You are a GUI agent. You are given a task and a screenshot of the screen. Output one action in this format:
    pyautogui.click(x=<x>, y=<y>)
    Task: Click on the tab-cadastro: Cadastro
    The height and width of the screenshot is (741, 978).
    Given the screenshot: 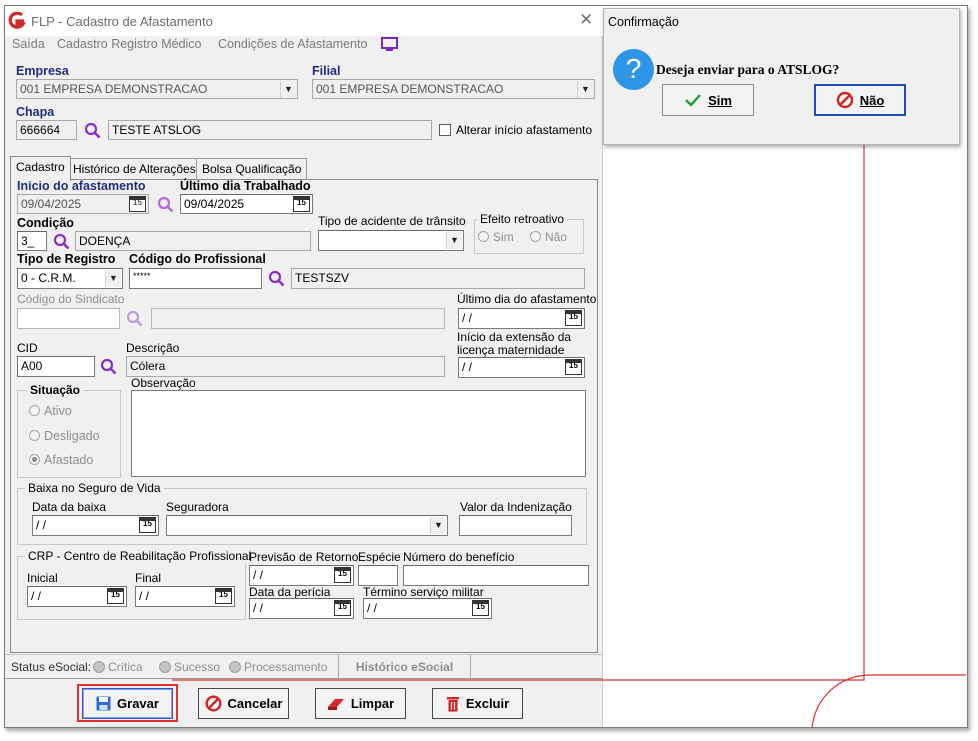 What is the action you would take?
    pyautogui.click(x=40, y=168)
    